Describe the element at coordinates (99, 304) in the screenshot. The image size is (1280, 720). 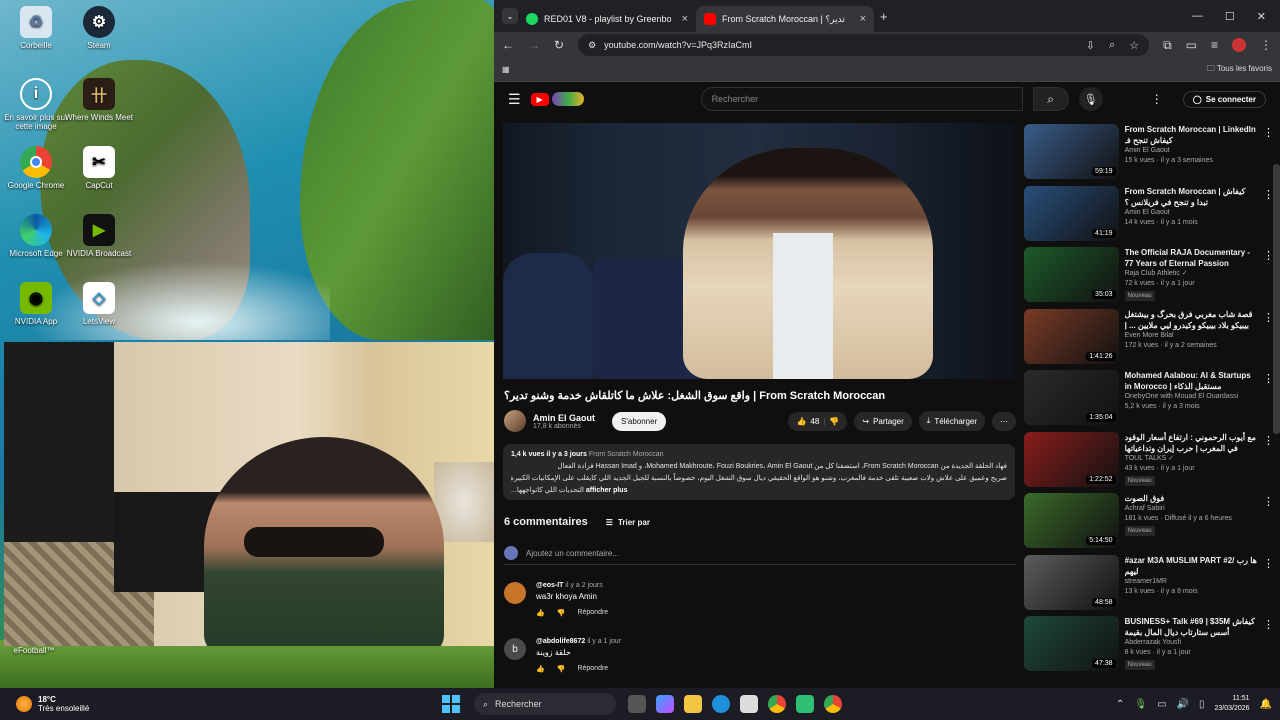
I see `desktop-icon-letsview: ◇ LetsView` at that location.